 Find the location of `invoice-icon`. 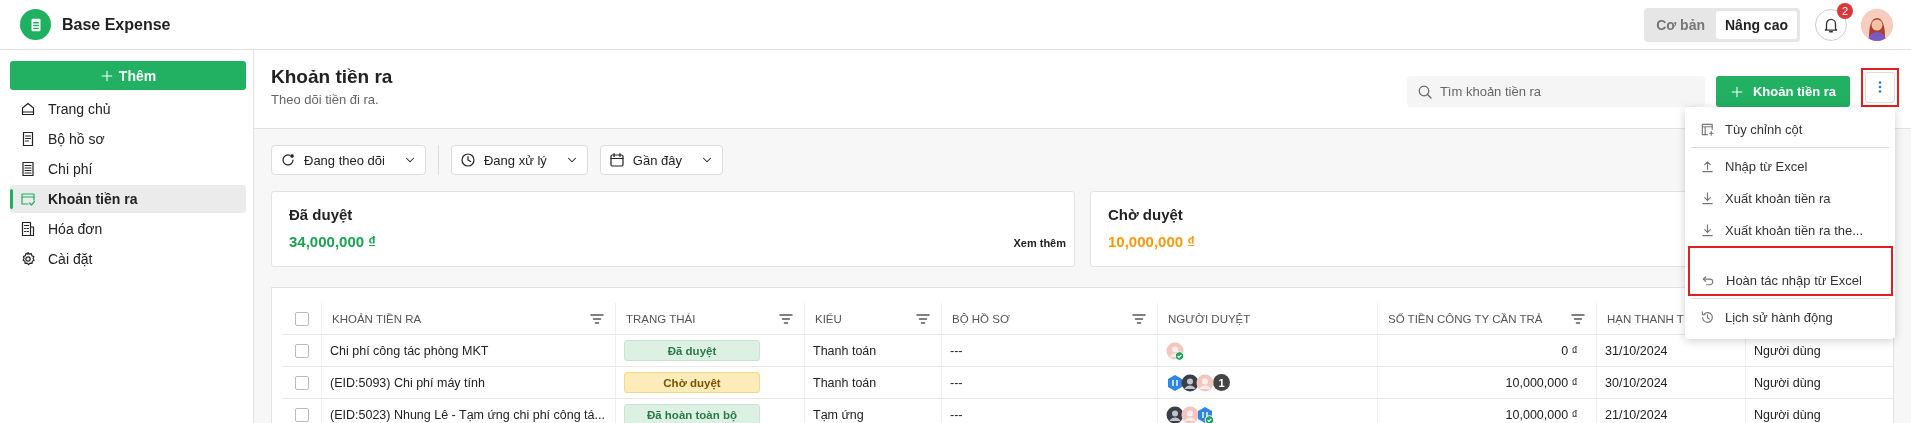

invoice-icon is located at coordinates (28, 229).